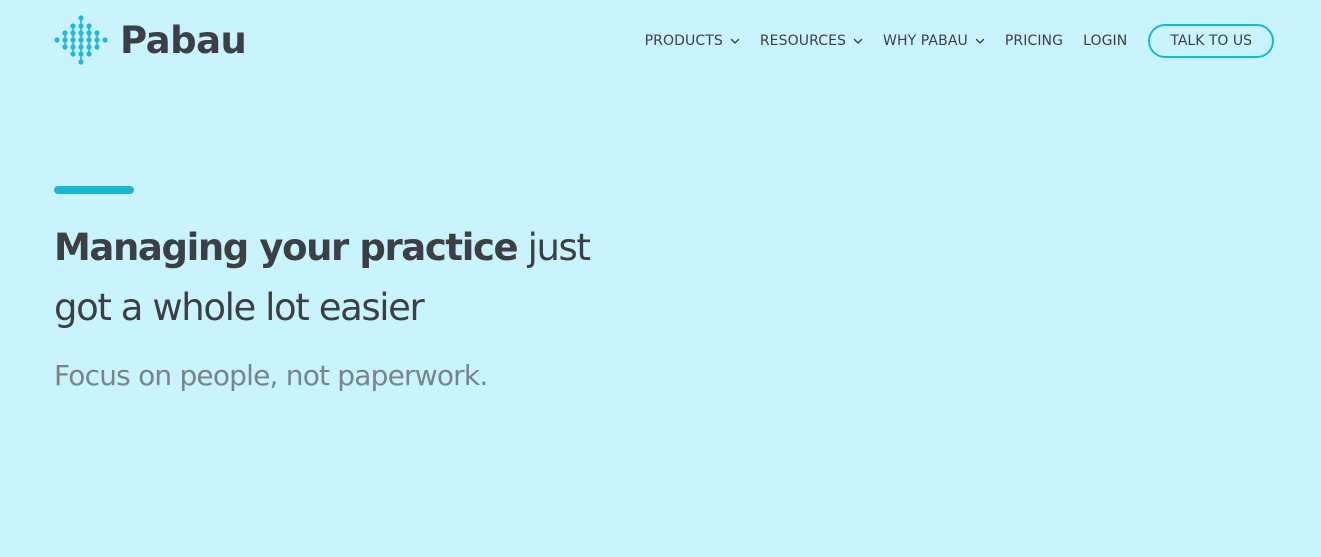  What do you see at coordinates (925, 41) in the screenshot?
I see `nav-item-label: WHY PABAU` at bounding box center [925, 41].